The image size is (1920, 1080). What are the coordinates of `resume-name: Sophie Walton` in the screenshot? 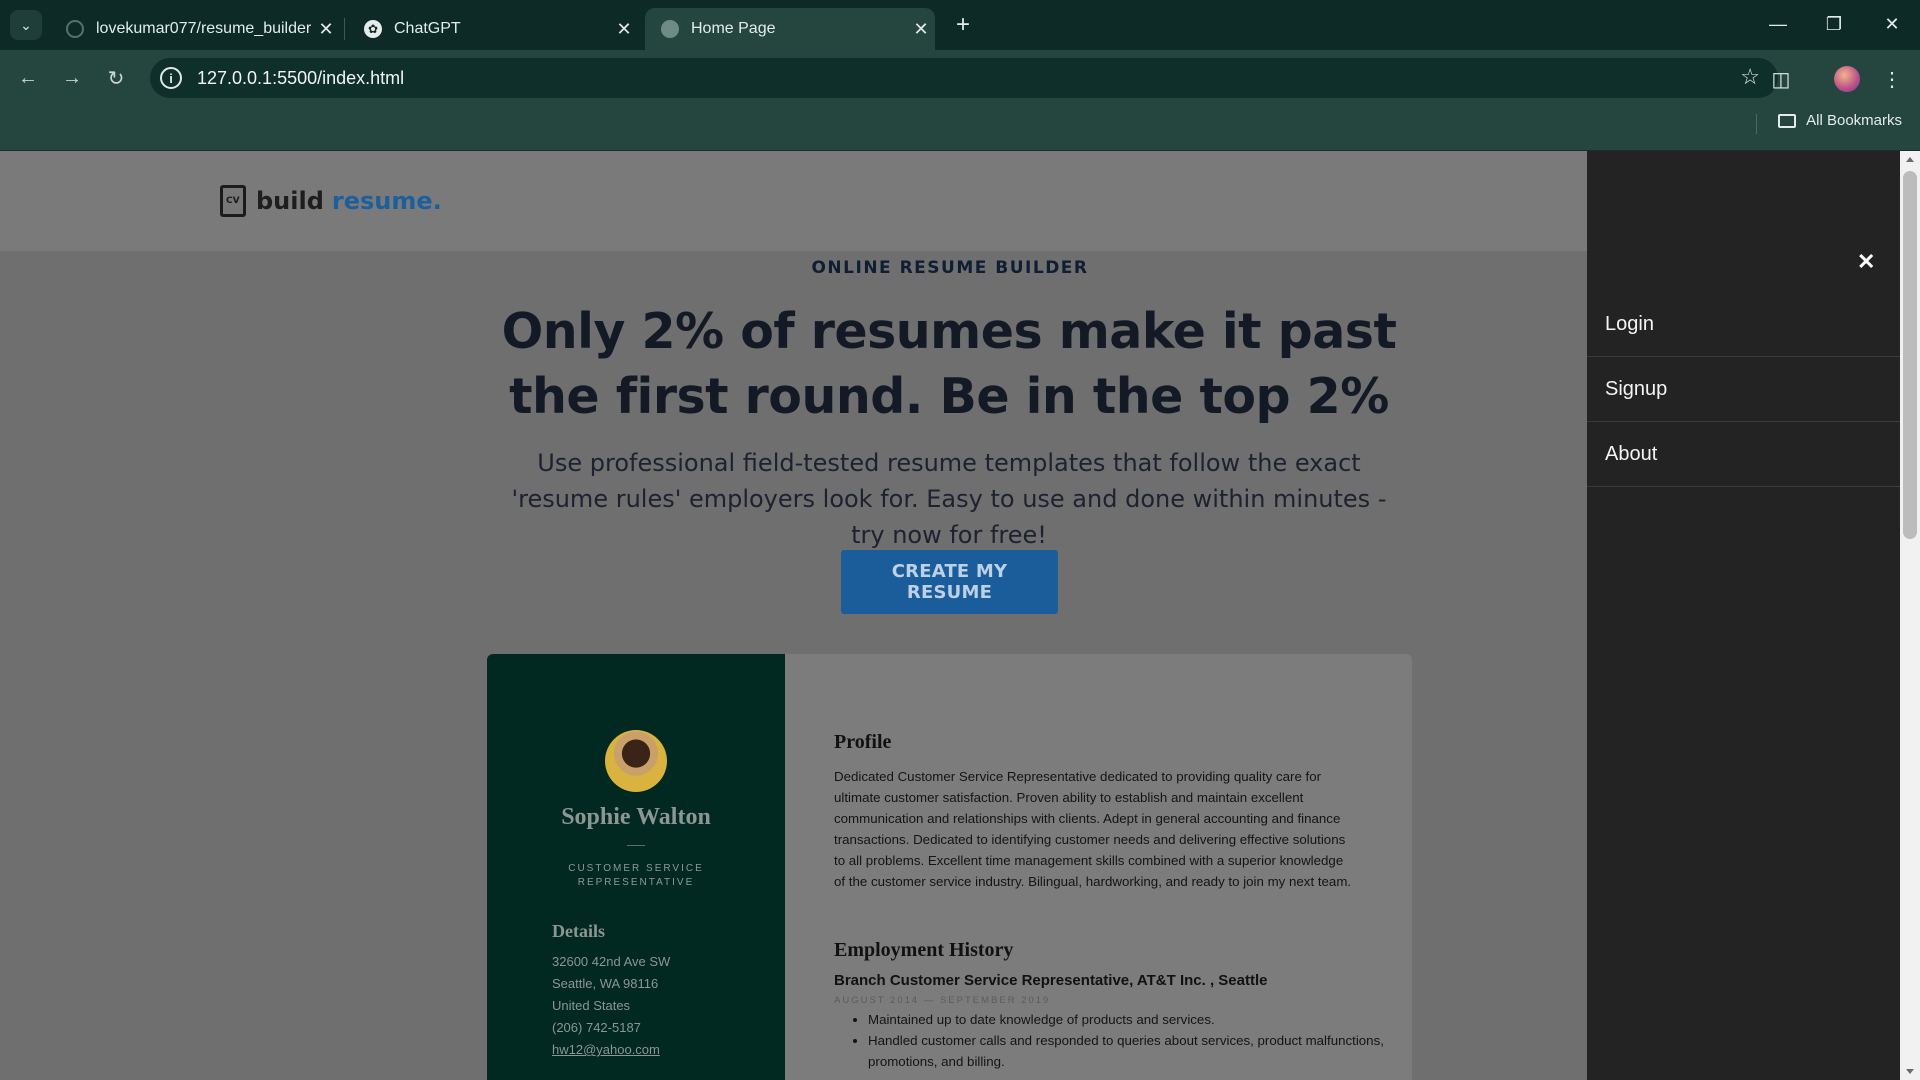 It's located at (636, 817).